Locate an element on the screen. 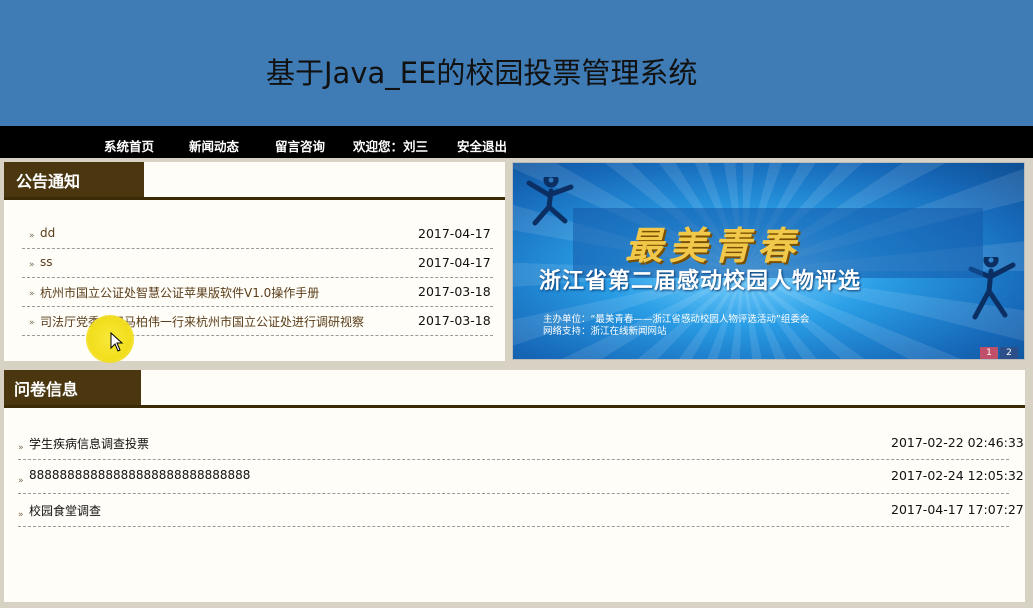  survey-row: » 学生疾病信息调查投票 2017-02-22 02:46:33 is located at coordinates (521, 444).